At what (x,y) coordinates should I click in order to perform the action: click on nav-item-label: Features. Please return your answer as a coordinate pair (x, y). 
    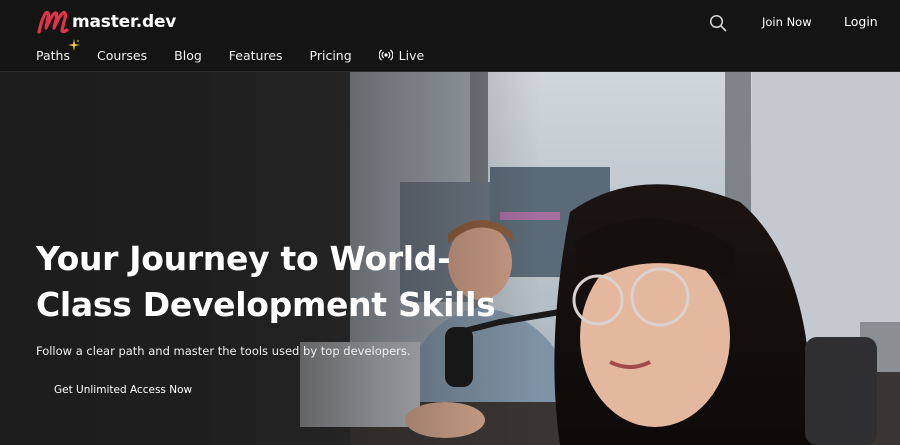
    Looking at the image, I should click on (255, 55).